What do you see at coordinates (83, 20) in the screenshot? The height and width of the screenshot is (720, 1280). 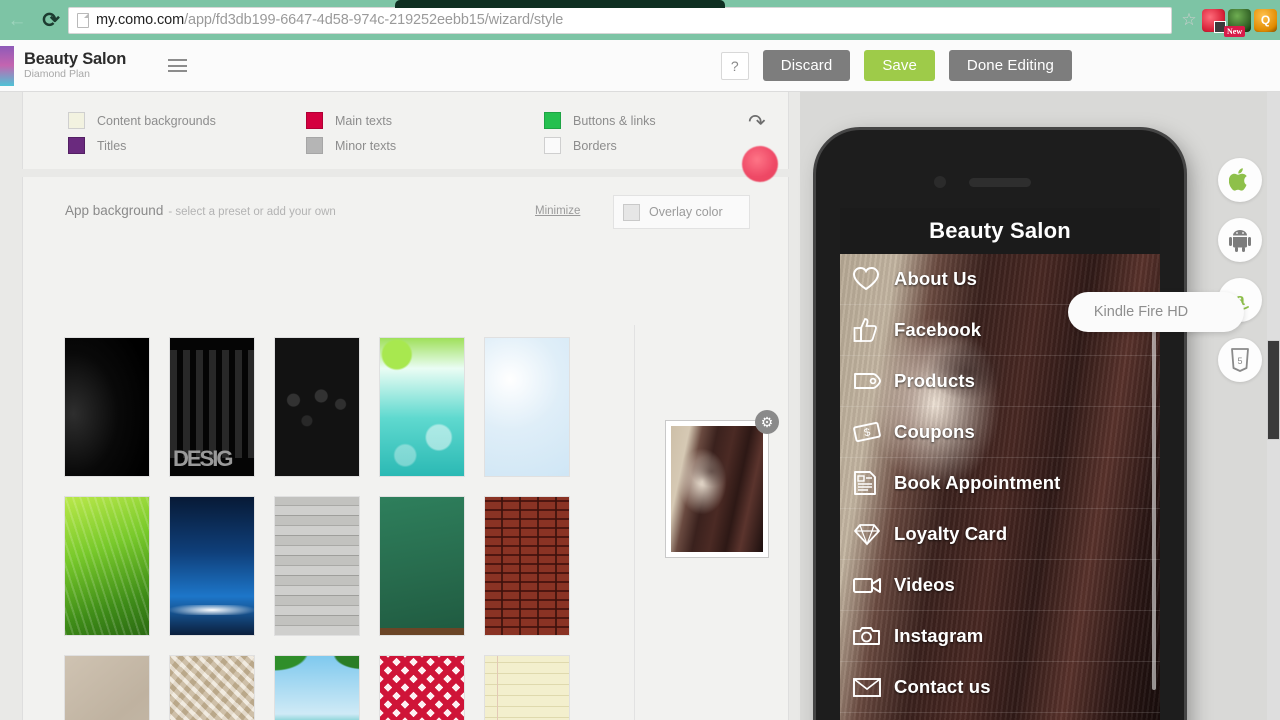 I see `page-info-icon` at bounding box center [83, 20].